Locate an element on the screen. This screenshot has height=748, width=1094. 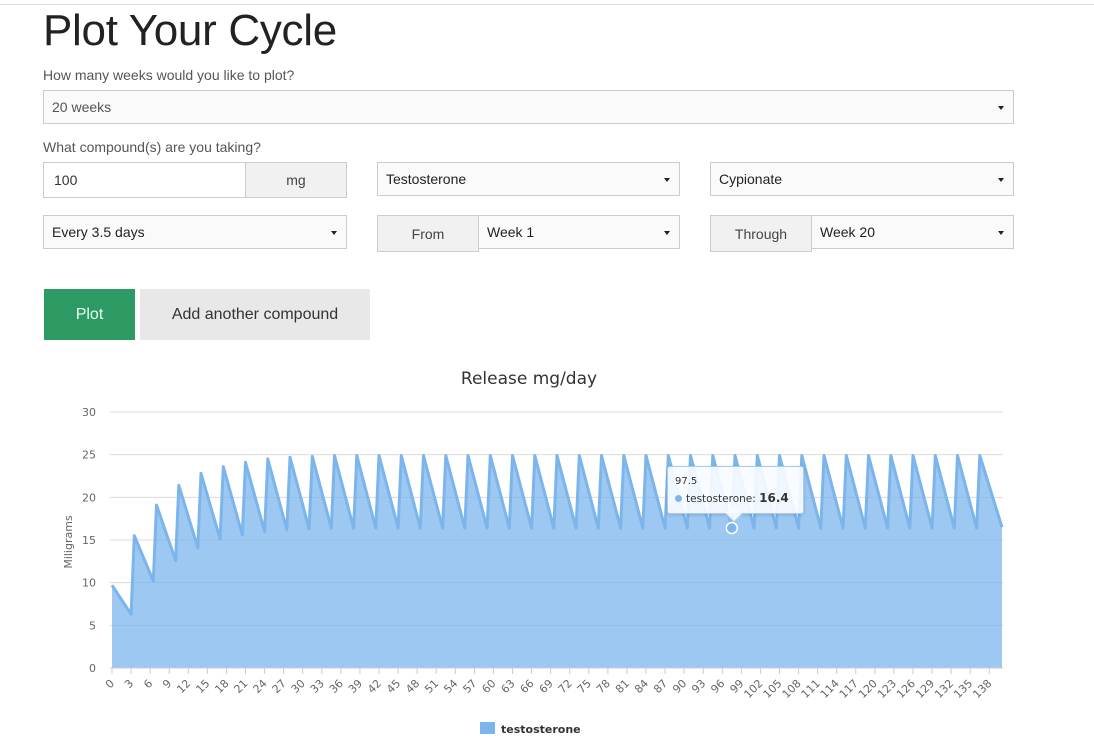
x-tick-label: 120 is located at coordinates (868, 689).